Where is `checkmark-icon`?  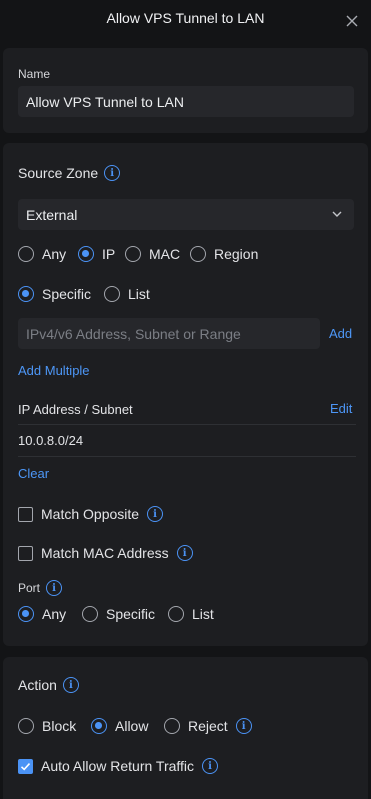
checkmark-icon is located at coordinates (25, 766).